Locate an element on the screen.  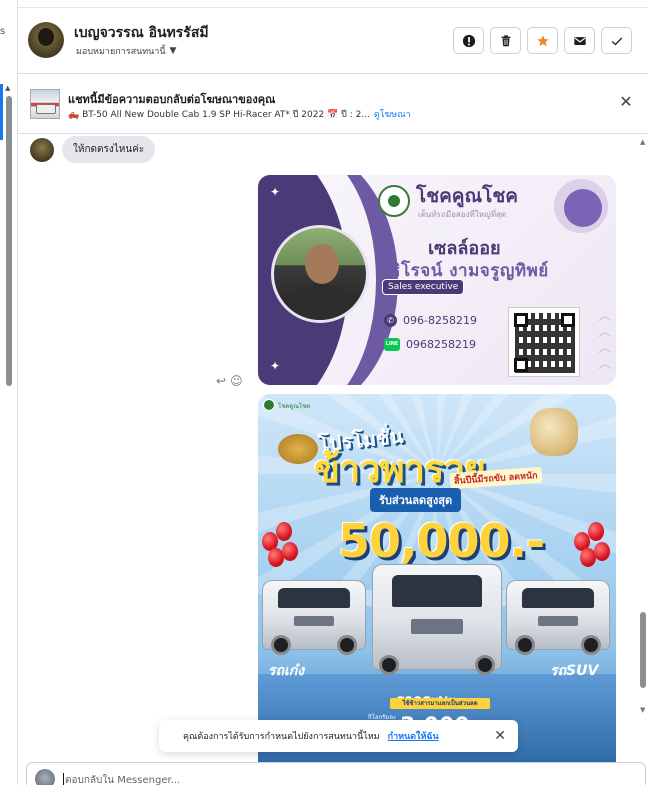
view-ad-link: ดูโฆษณา is located at coordinates (392, 115).